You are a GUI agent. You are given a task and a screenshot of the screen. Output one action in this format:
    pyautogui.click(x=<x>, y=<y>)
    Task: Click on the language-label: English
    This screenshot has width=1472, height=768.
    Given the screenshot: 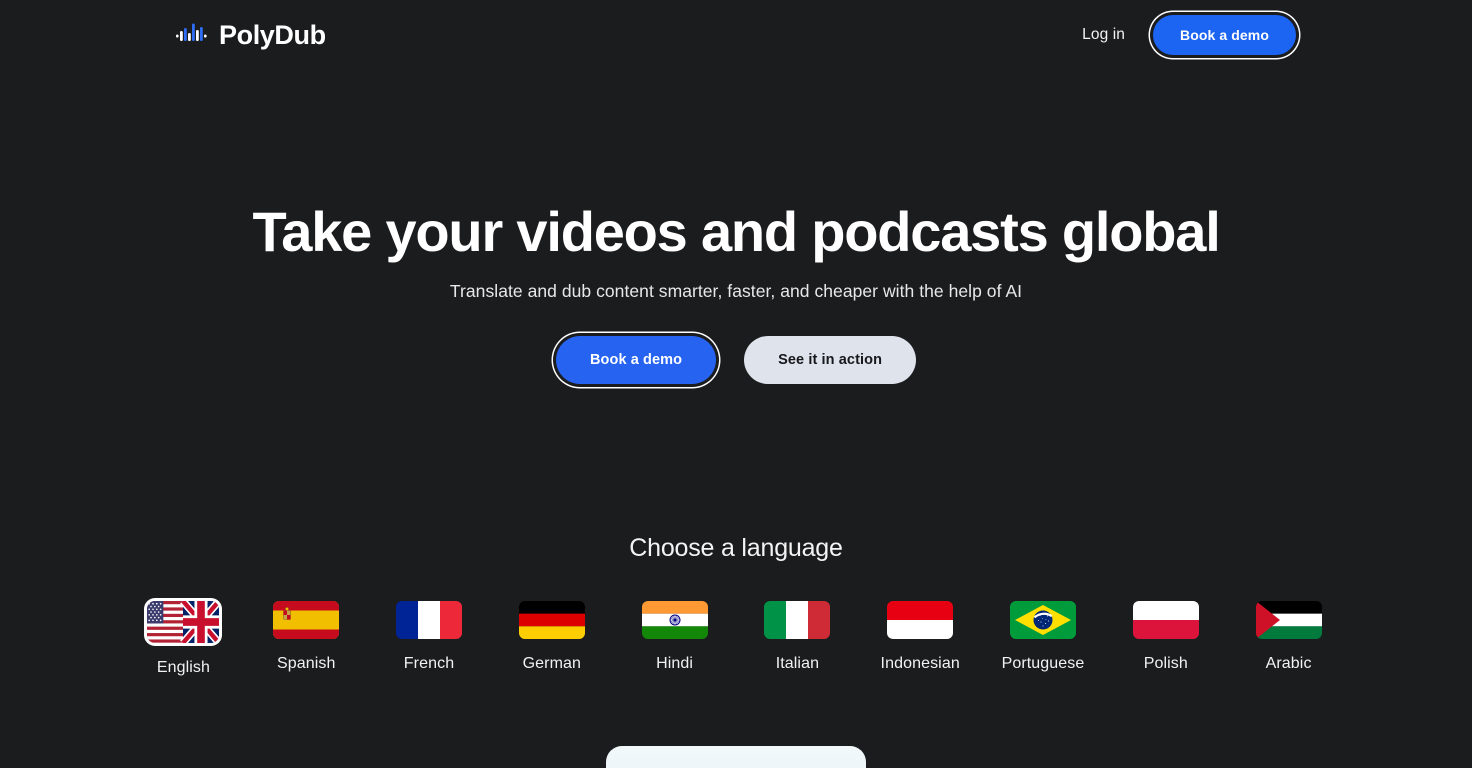 What is the action you would take?
    pyautogui.click(x=183, y=667)
    